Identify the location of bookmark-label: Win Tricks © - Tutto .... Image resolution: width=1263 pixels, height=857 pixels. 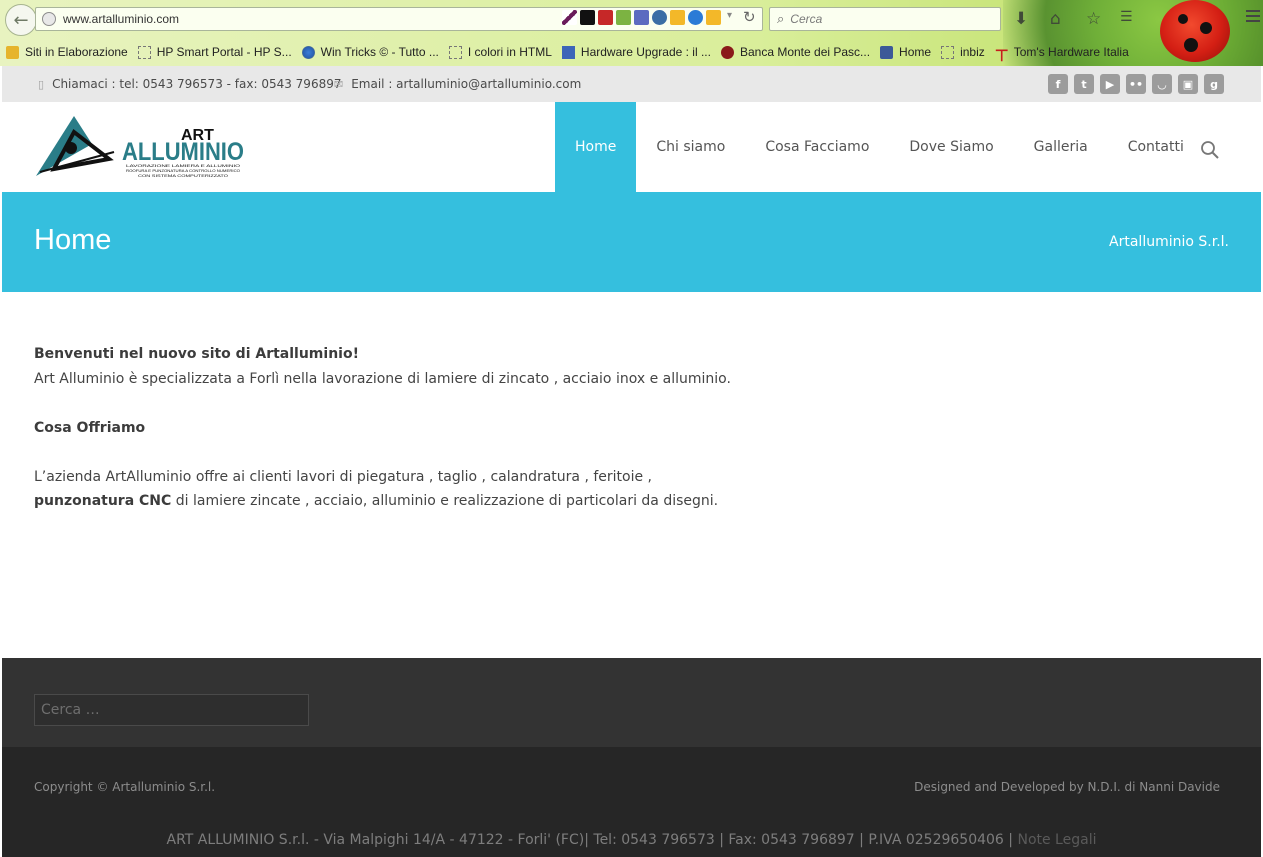
(379, 52).